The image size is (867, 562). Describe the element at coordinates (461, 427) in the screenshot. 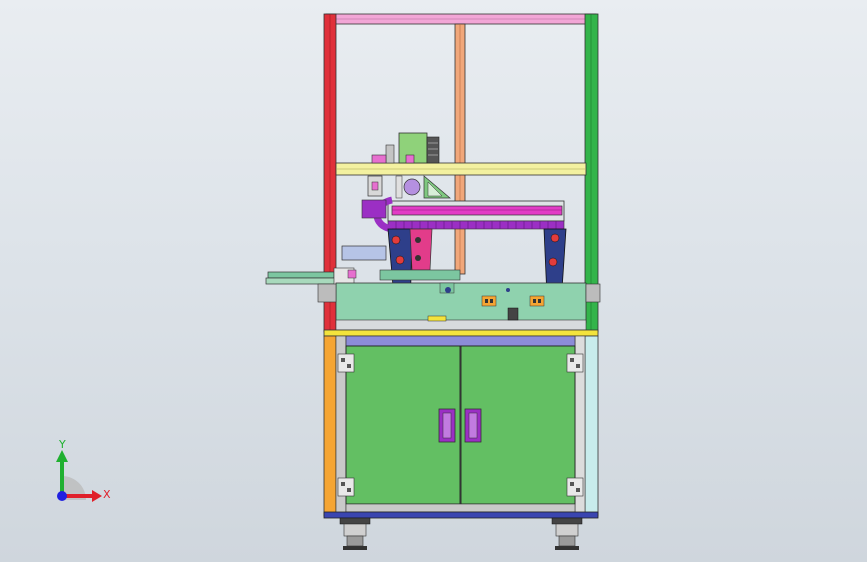

I see `cabinet` at that location.